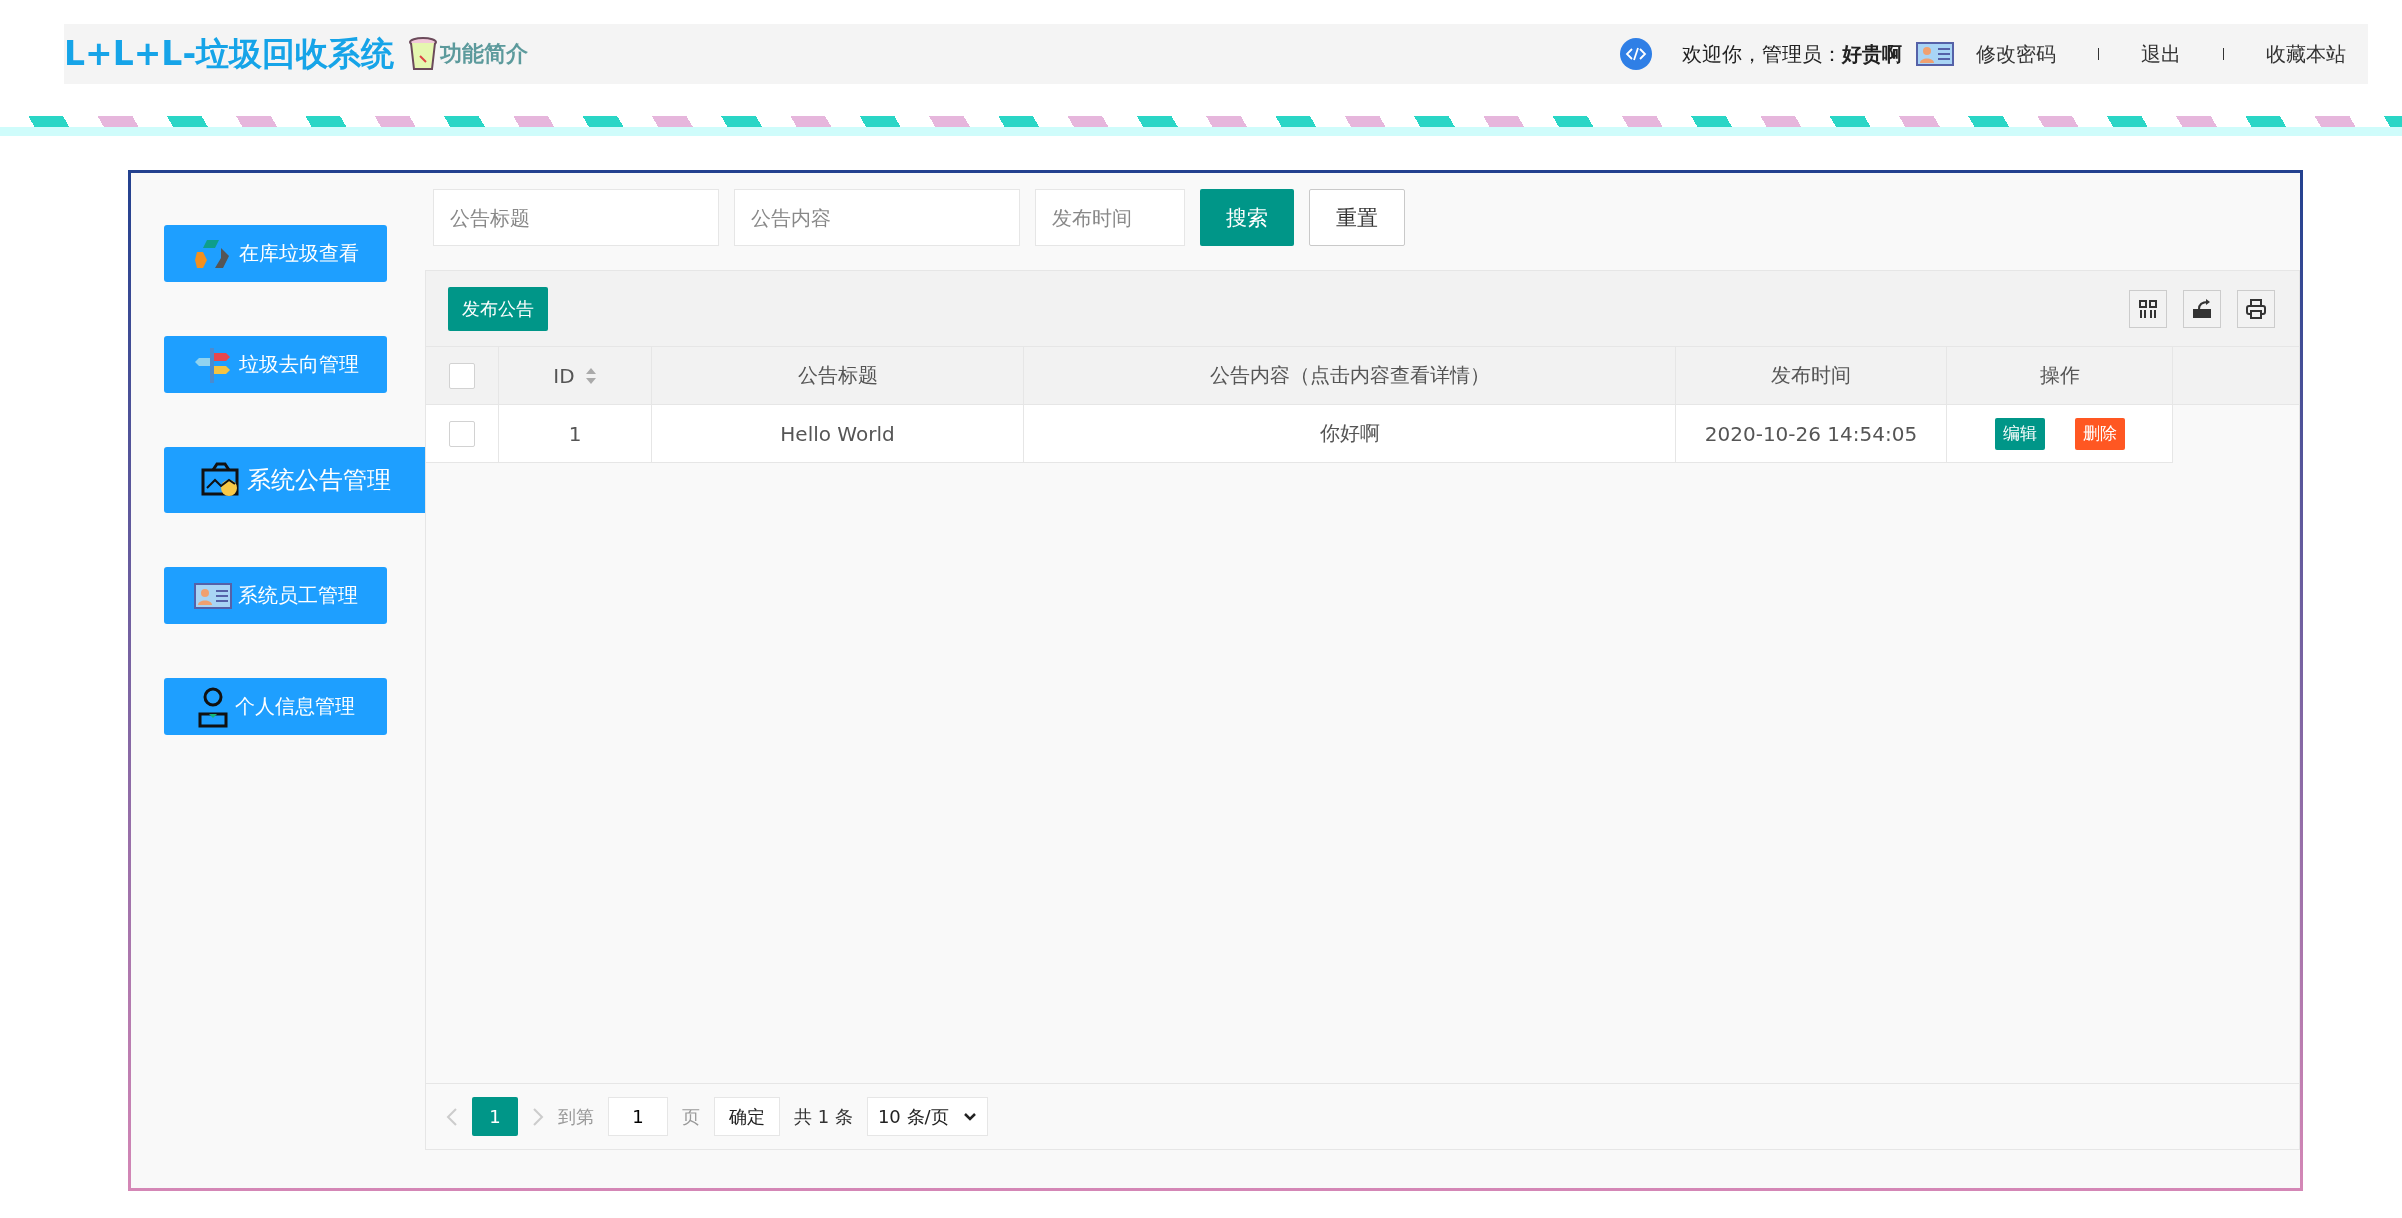 The width and height of the screenshot is (2402, 1218). What do you see at coordinates (1349, 433) in the screenshot?
I see `table-cell: 你好啊` at bounding box center [1349, 433].